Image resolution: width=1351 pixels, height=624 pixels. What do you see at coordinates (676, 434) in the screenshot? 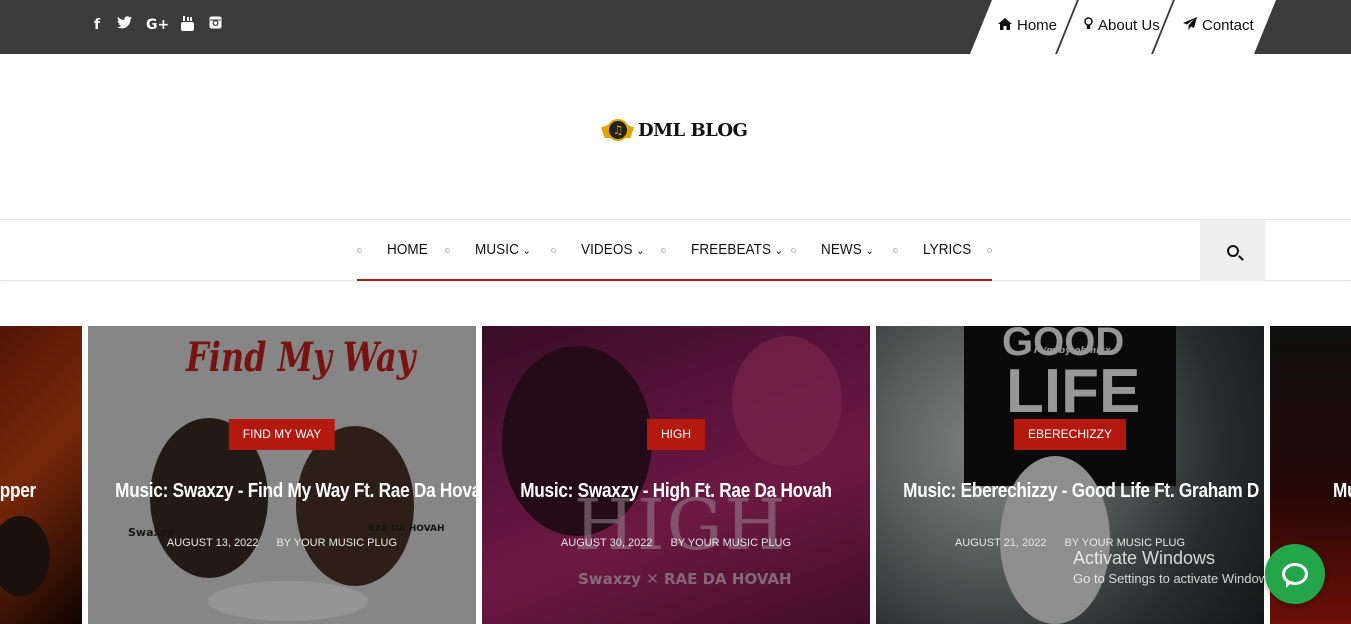
I see `category-badge: HIGH` at bounding box center [676, 434].